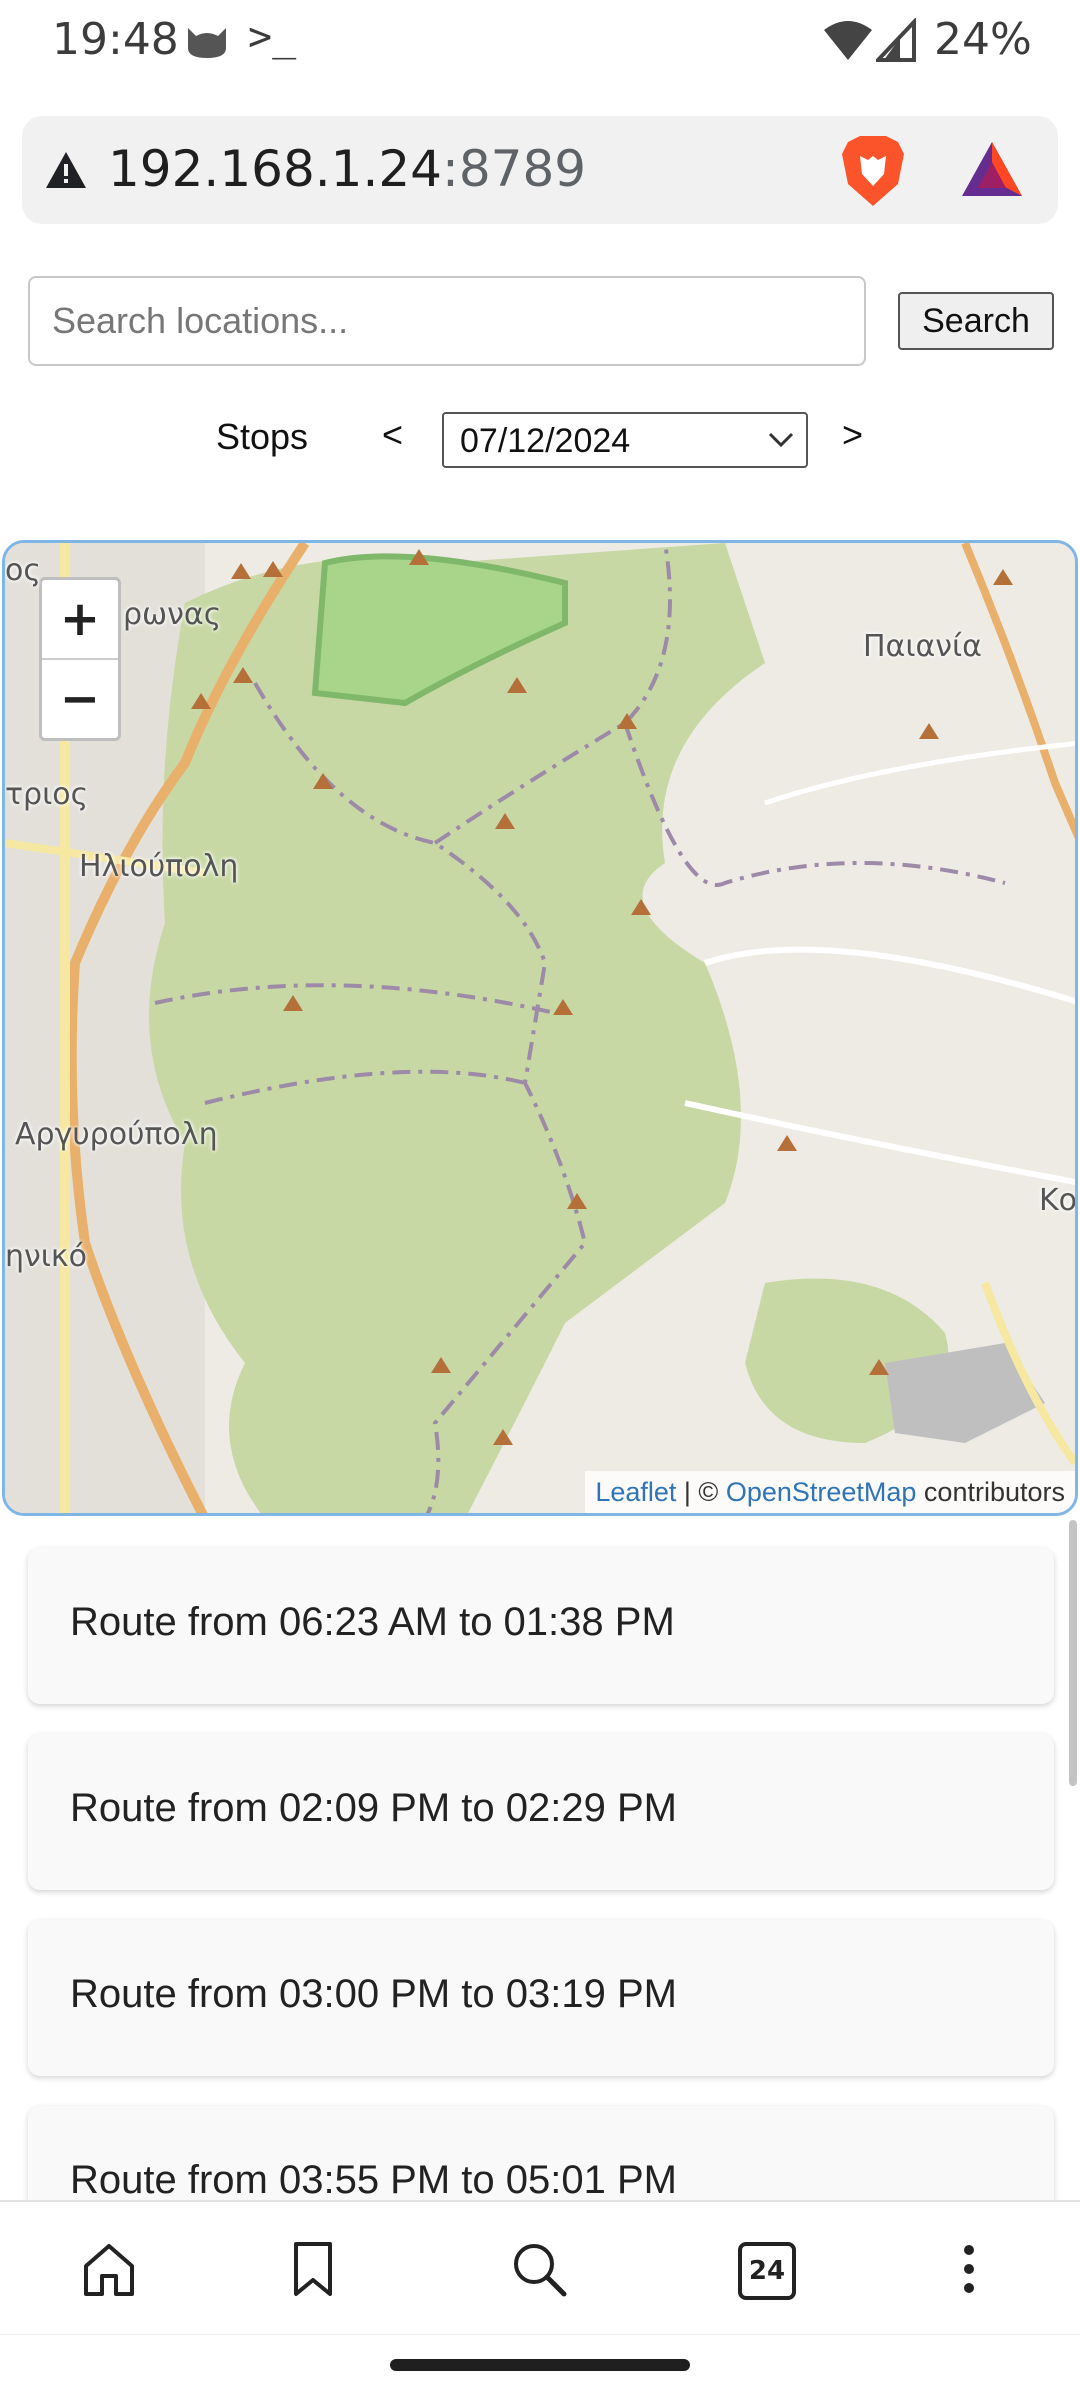 The height and width of the screenshot is (2401, 1080). Describe the element at coordinates (172, 614) in the screenshot. I see `map-label-vyronas: ρωνας` at that location.